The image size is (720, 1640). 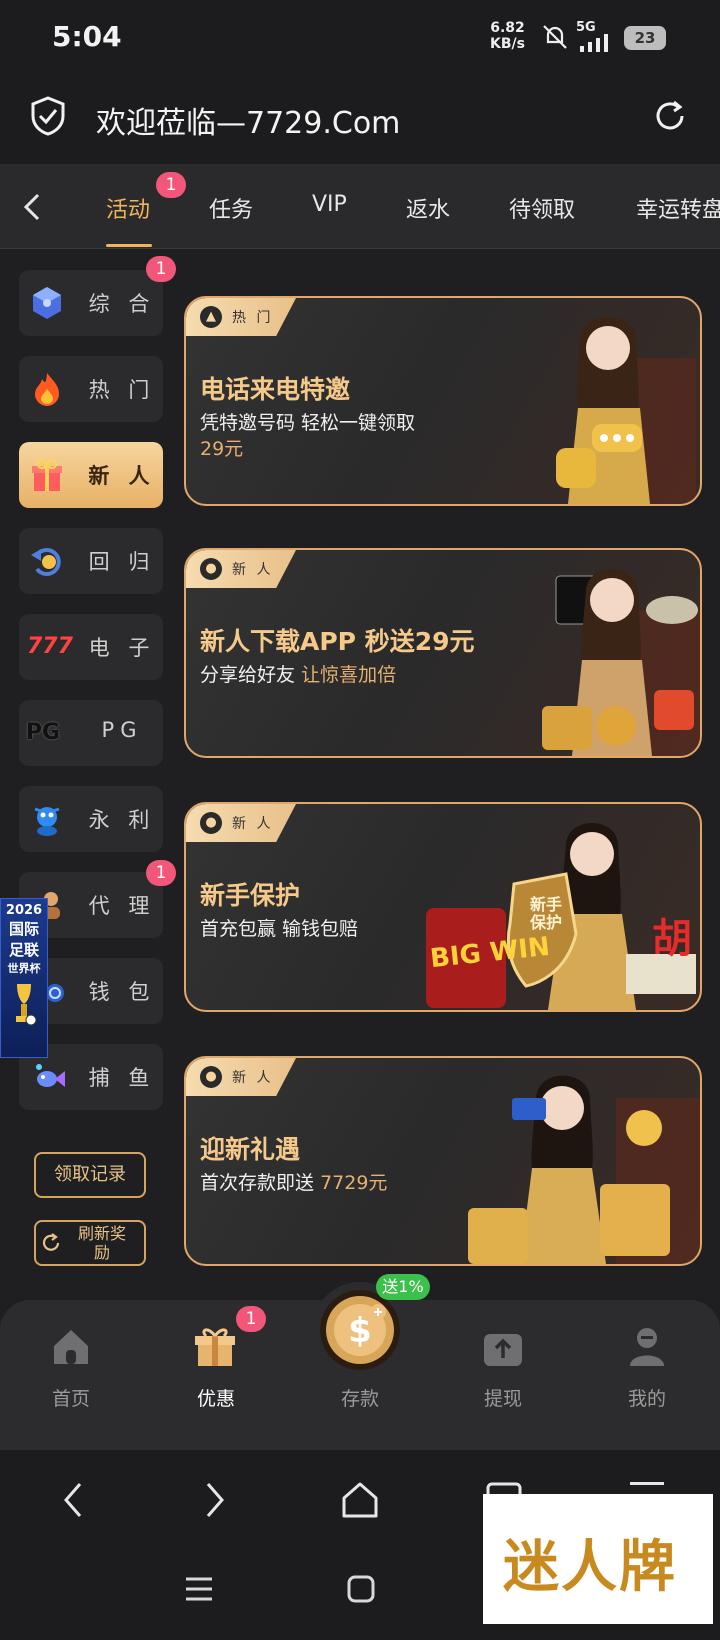 I want to click on tab-activities: 活动, so click(x=128, y=208).